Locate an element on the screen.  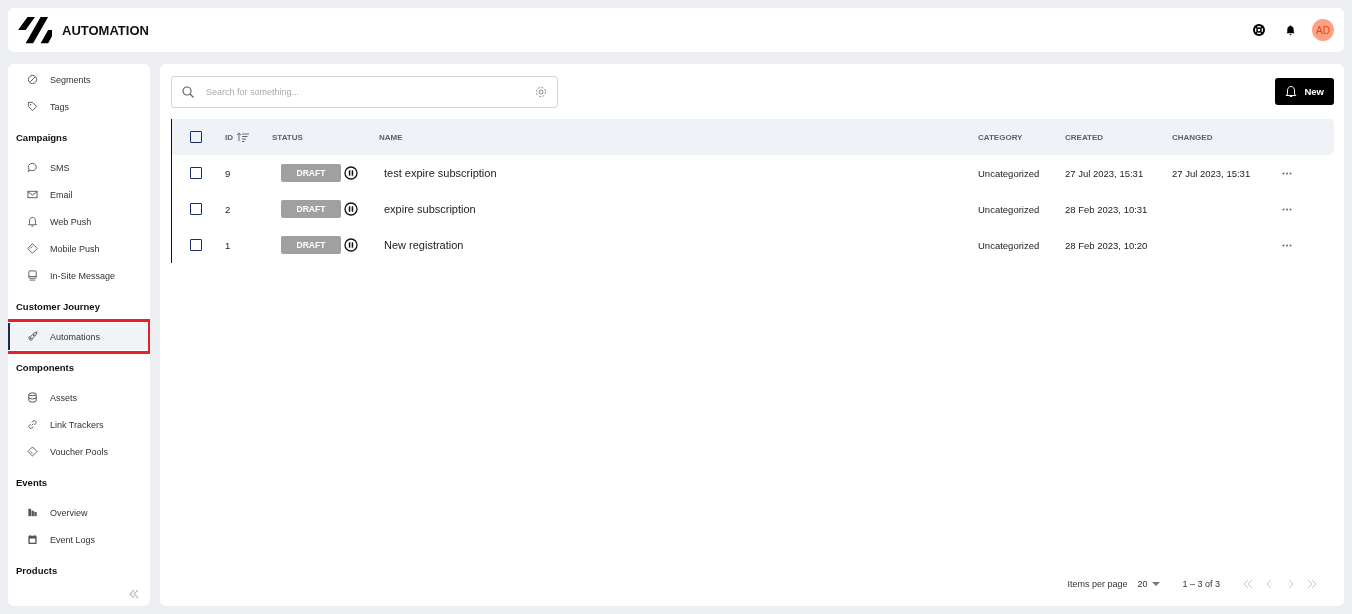
monitor-icon is located at coordinates (32, 275).